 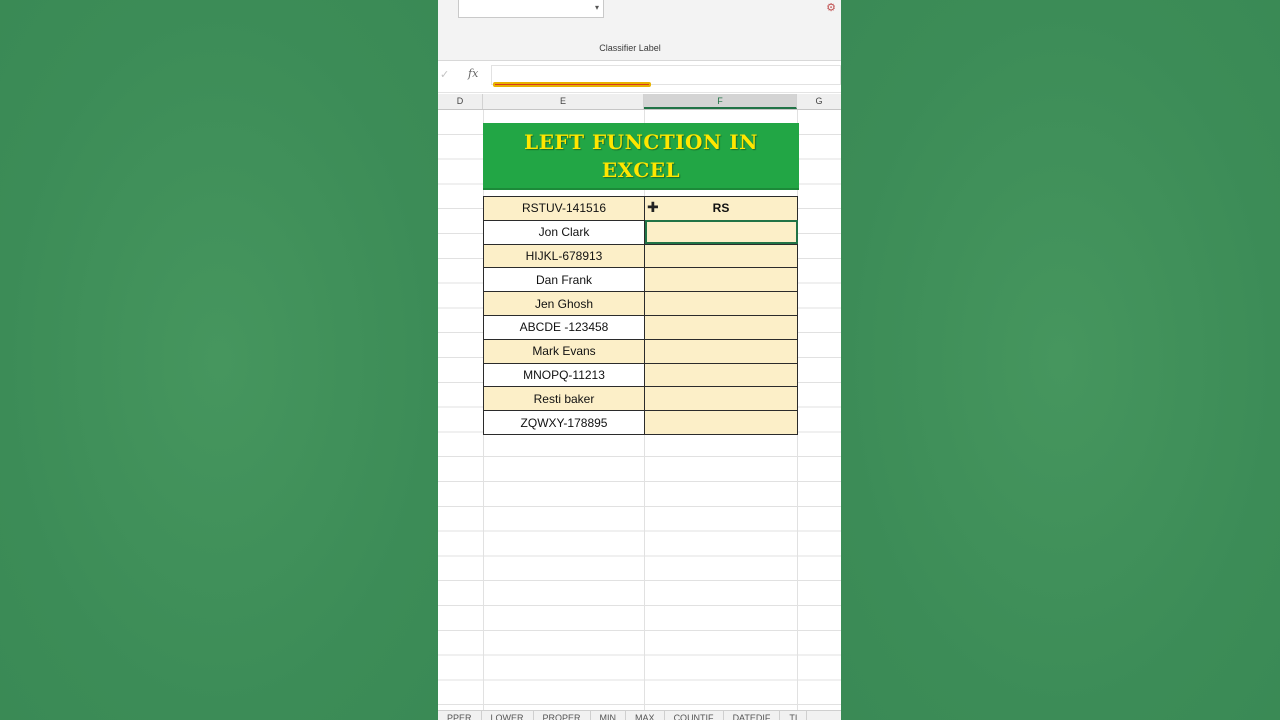 I want to click on column-headers: D E F G, so click(x=639, y=102).